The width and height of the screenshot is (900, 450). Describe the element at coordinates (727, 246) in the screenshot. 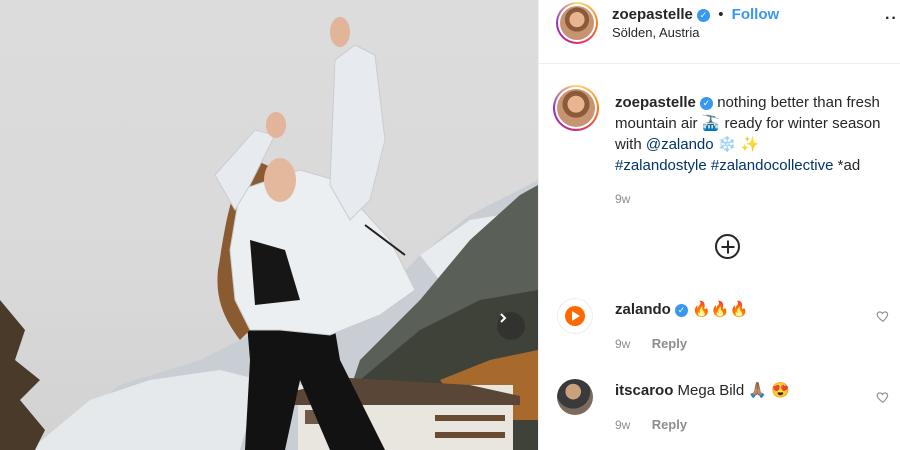

I see `load-more-comments-button` at that location.